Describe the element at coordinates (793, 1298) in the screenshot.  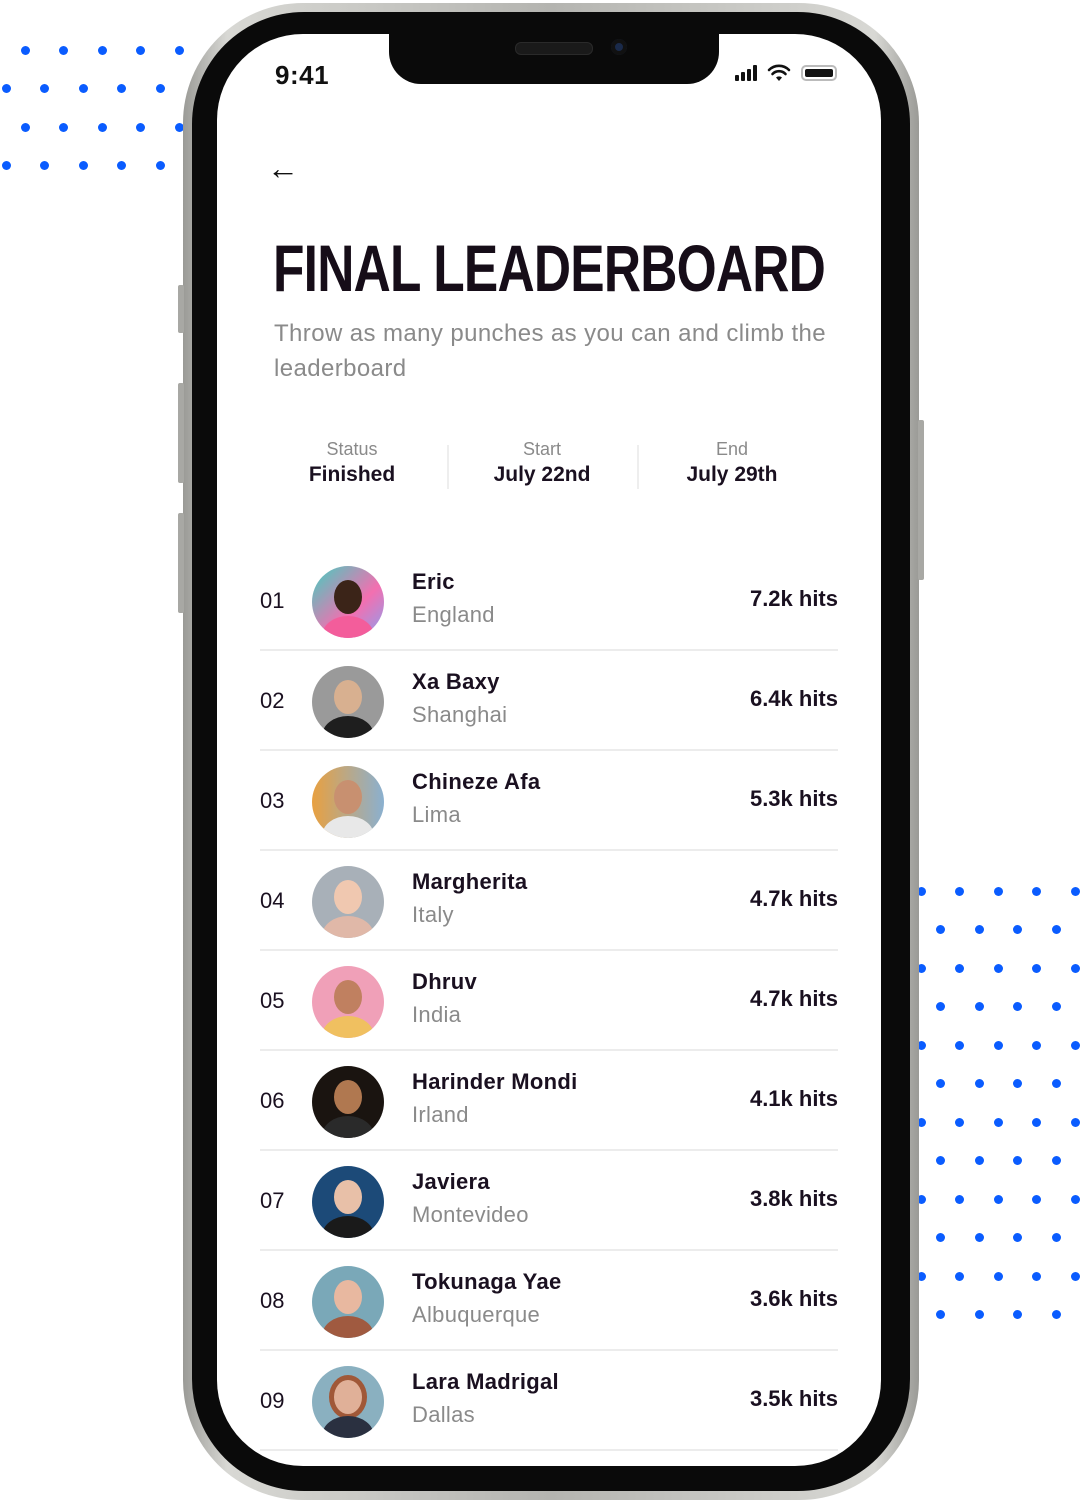
I see `player-hits: 3.6k hits` at that location.